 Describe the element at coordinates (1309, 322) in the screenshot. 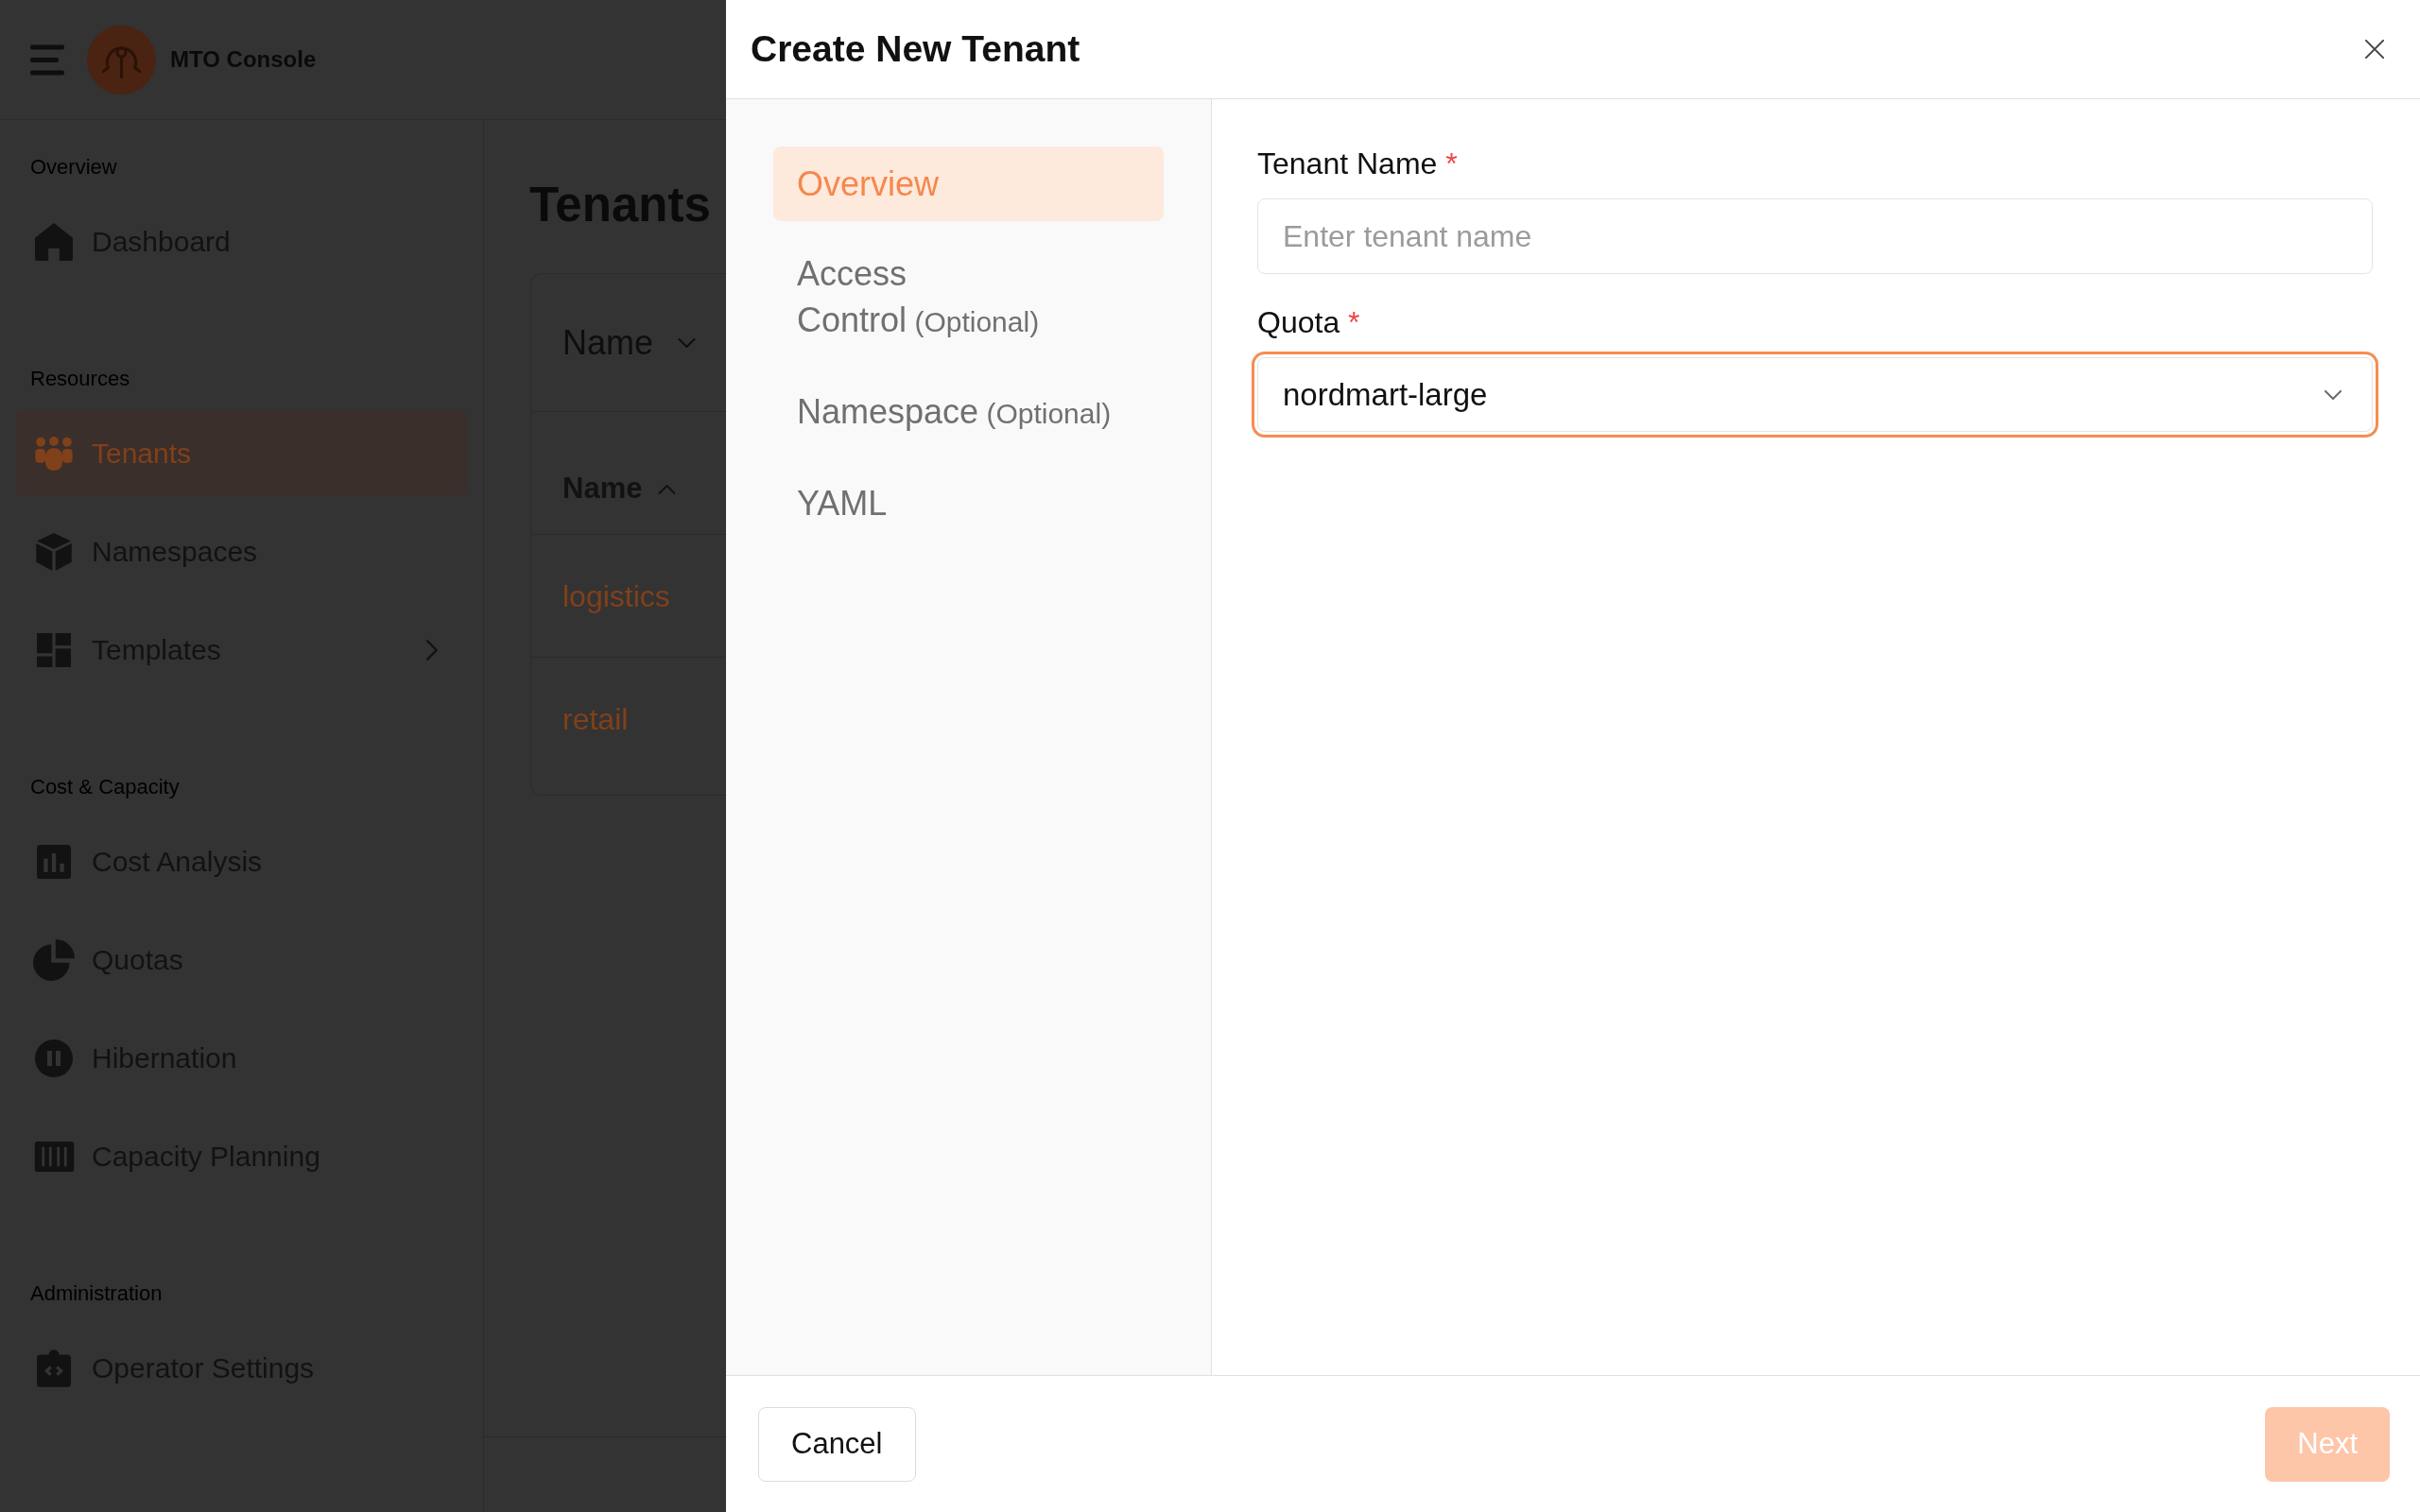

I see `field-label: Quota *` at that location.